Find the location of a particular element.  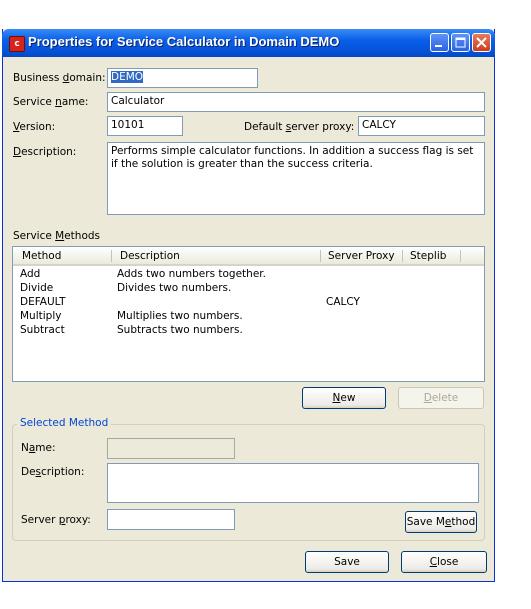

close-window-button is located at coordinates (481, 42).